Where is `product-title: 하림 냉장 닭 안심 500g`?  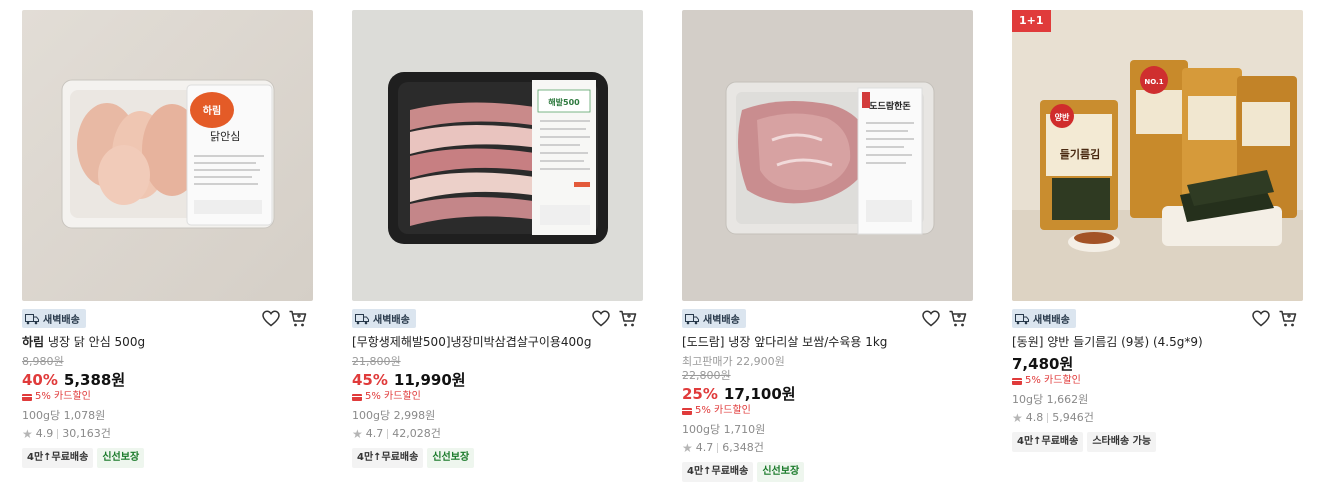
product-title: 하림 냉장 닭 안심 500g is located at coordinates (167, 342).